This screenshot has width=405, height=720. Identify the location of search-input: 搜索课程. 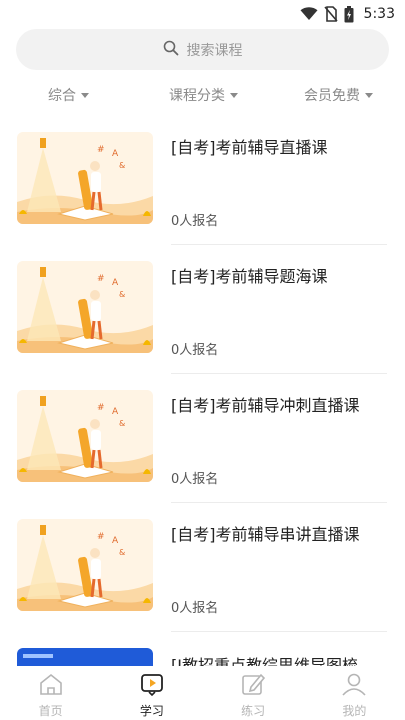
(202, 49).